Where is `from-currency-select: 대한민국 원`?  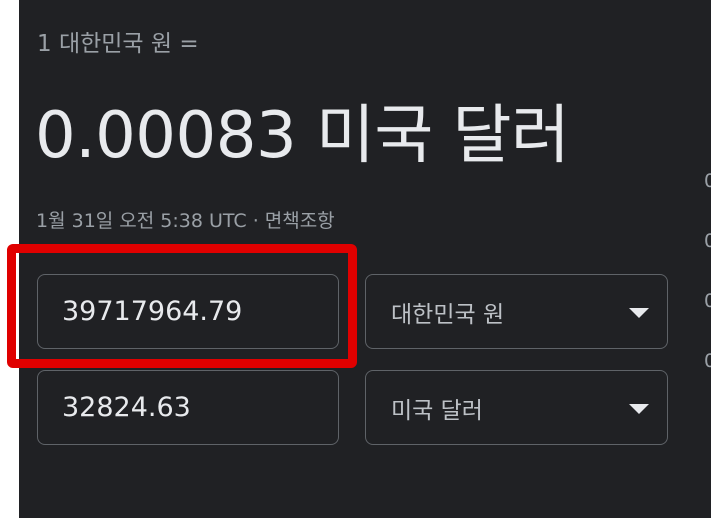
from-currency-select: 대한민국 원 is located at coordinates (516, 311).